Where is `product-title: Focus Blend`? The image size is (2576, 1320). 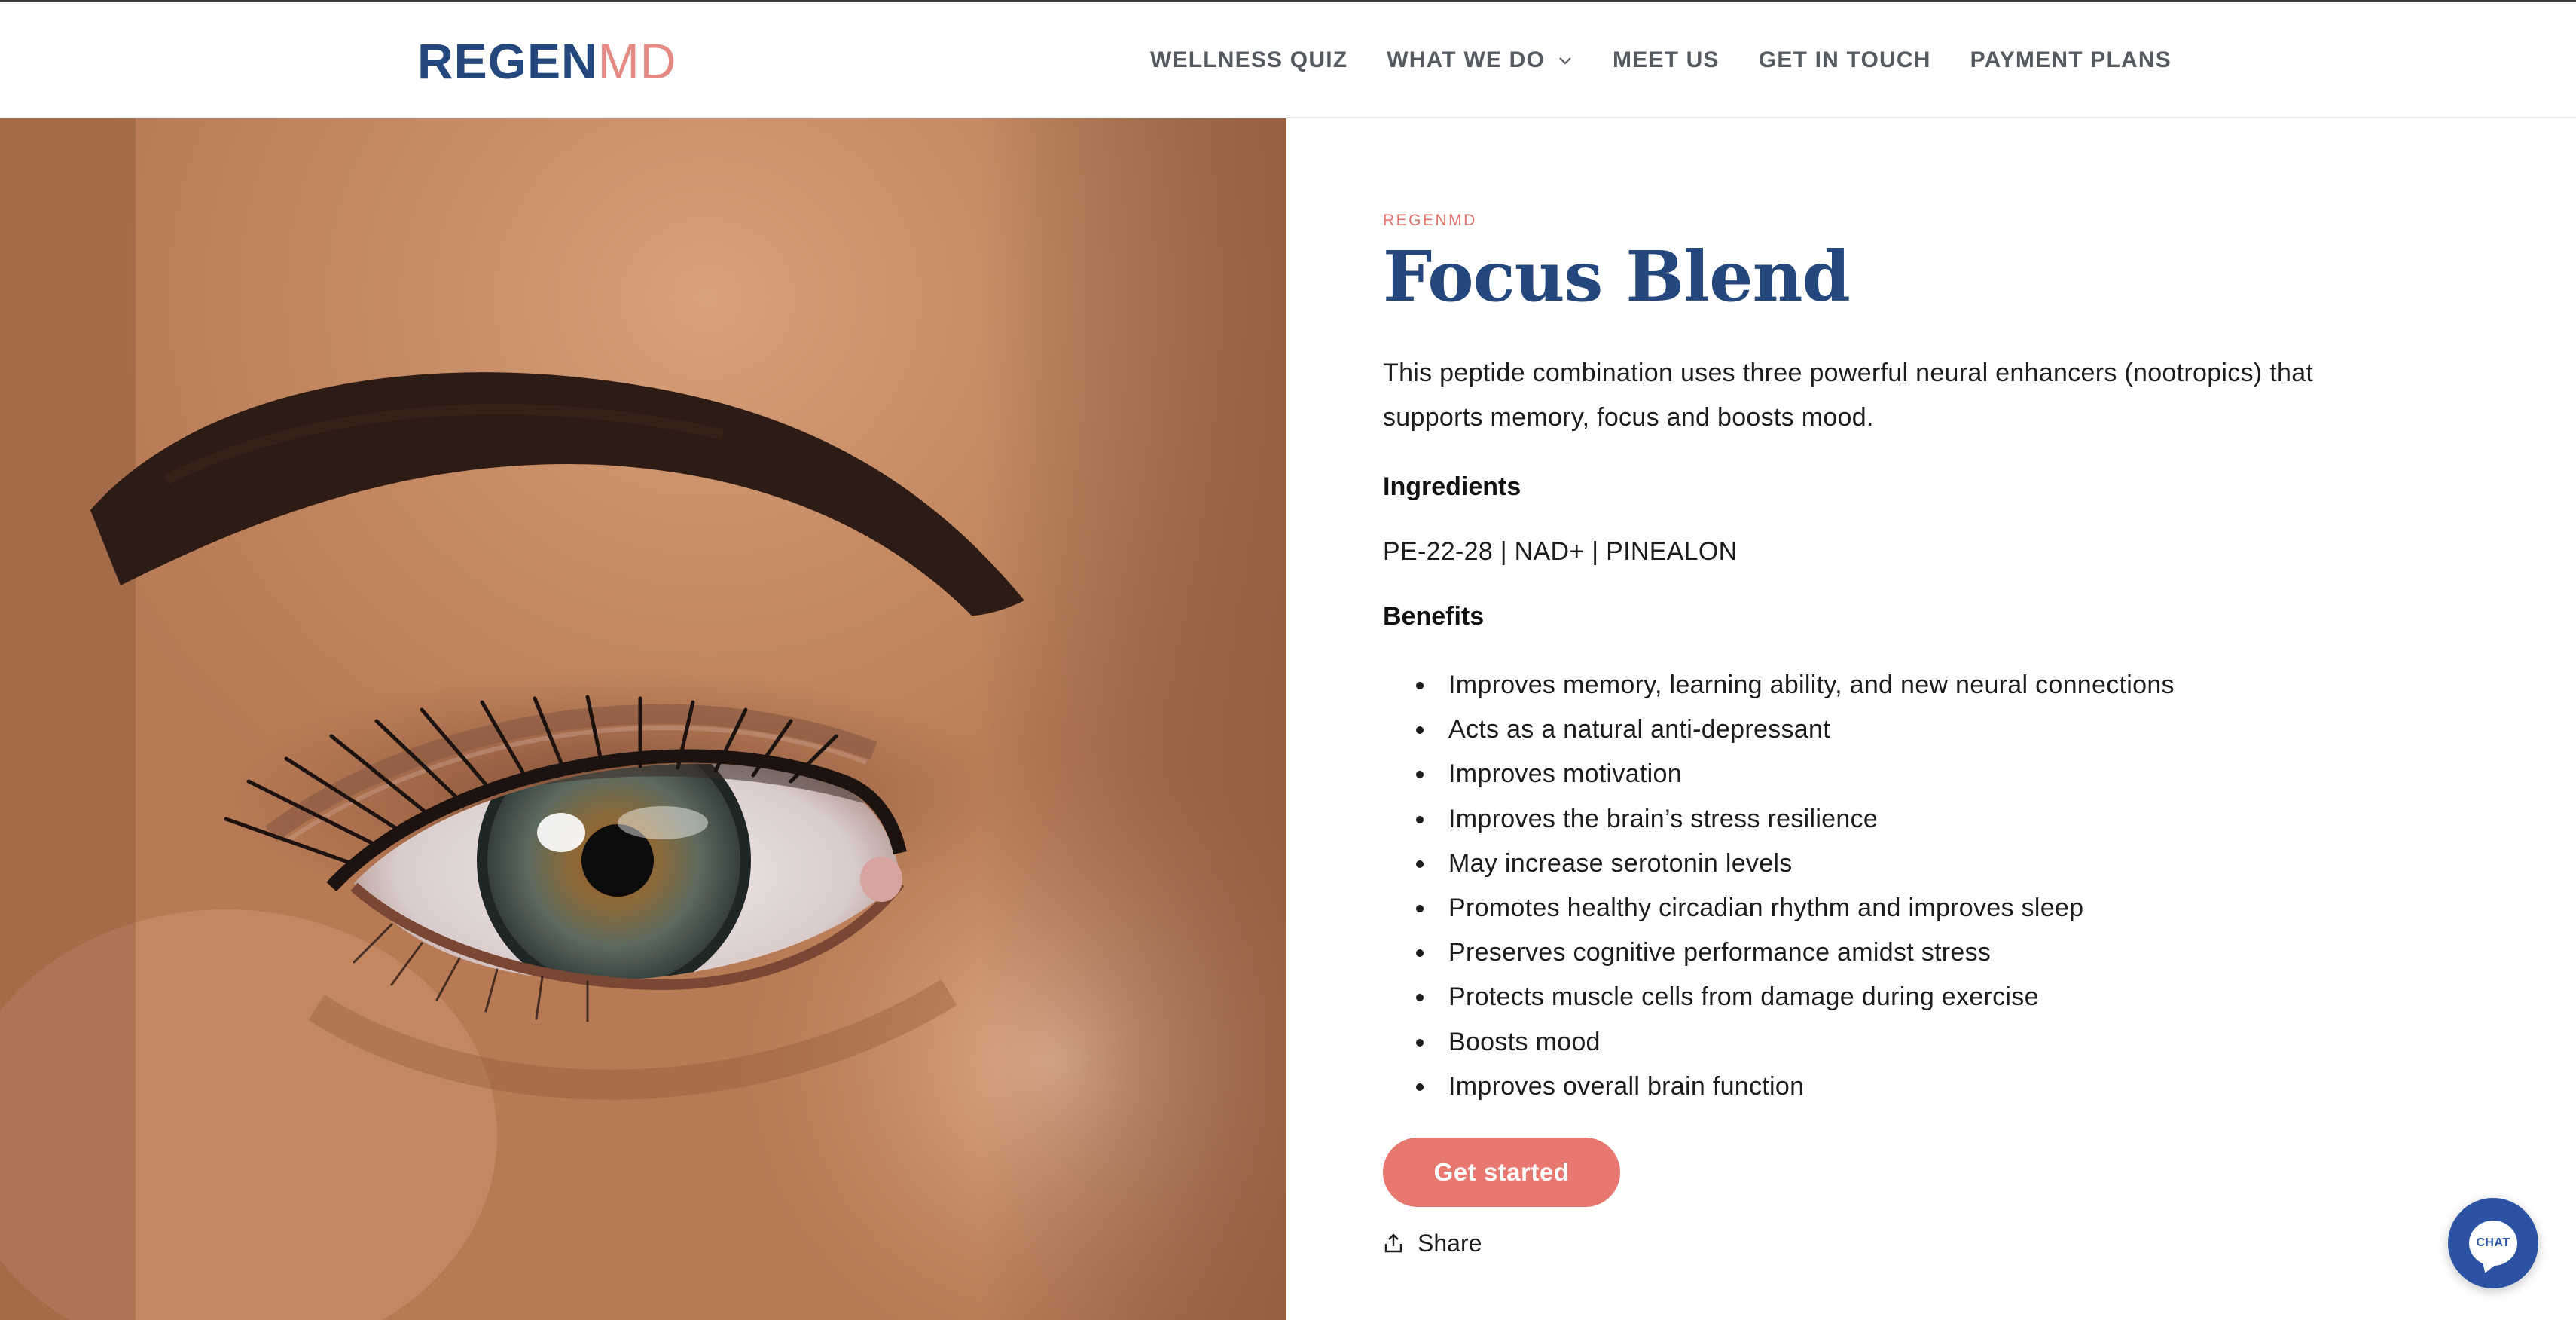
product-title: Focus Blend is located at coordinates (1617, 276).